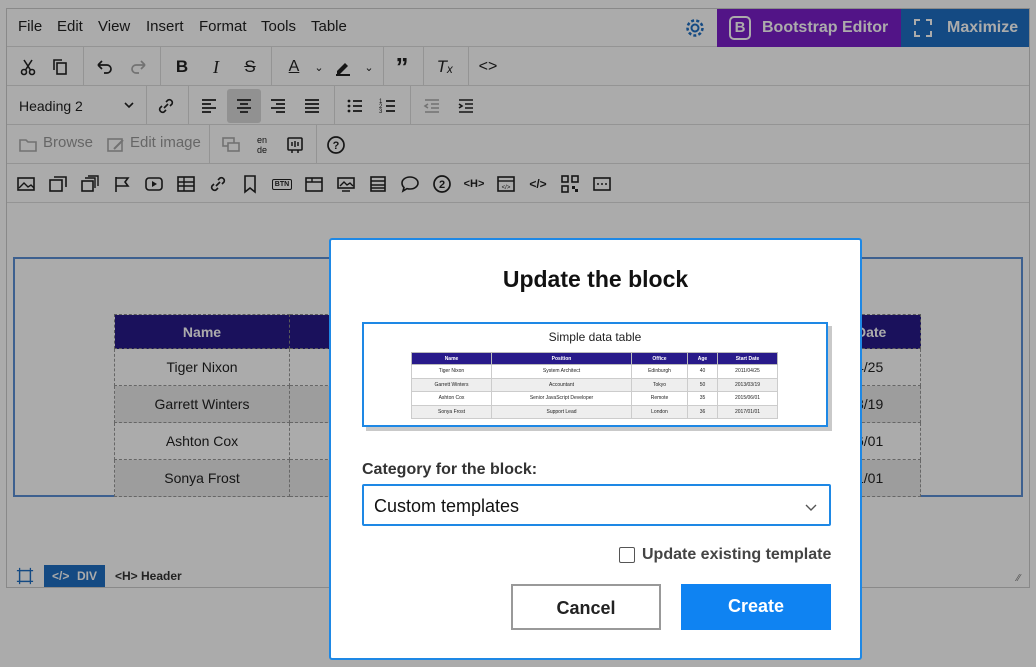 The image size is (1036, 667). Describe the element at coordinates (811, 508) in the screenshot. I see `chevron-down-icon` at that location.